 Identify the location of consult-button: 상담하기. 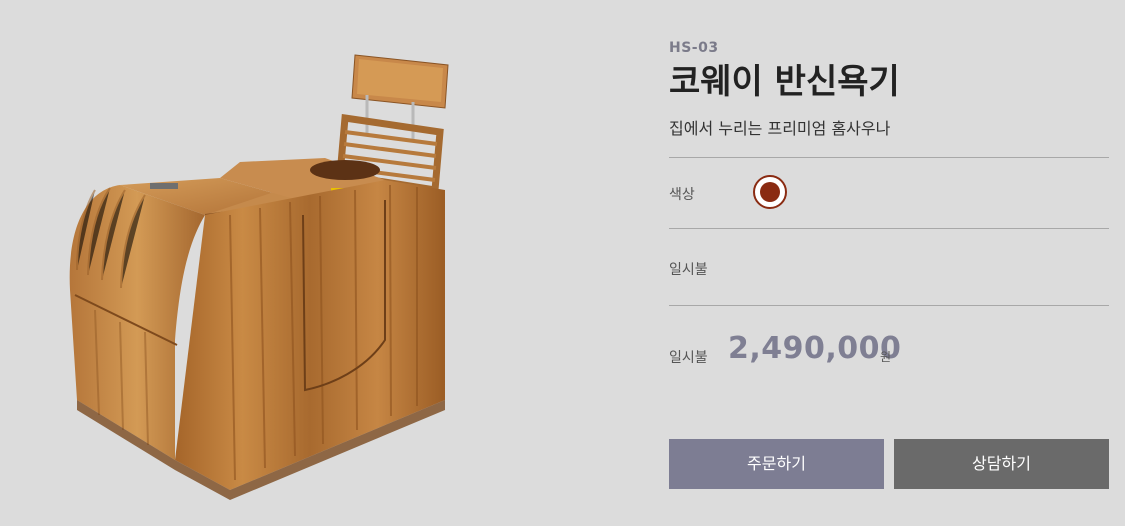
(1001, 464).